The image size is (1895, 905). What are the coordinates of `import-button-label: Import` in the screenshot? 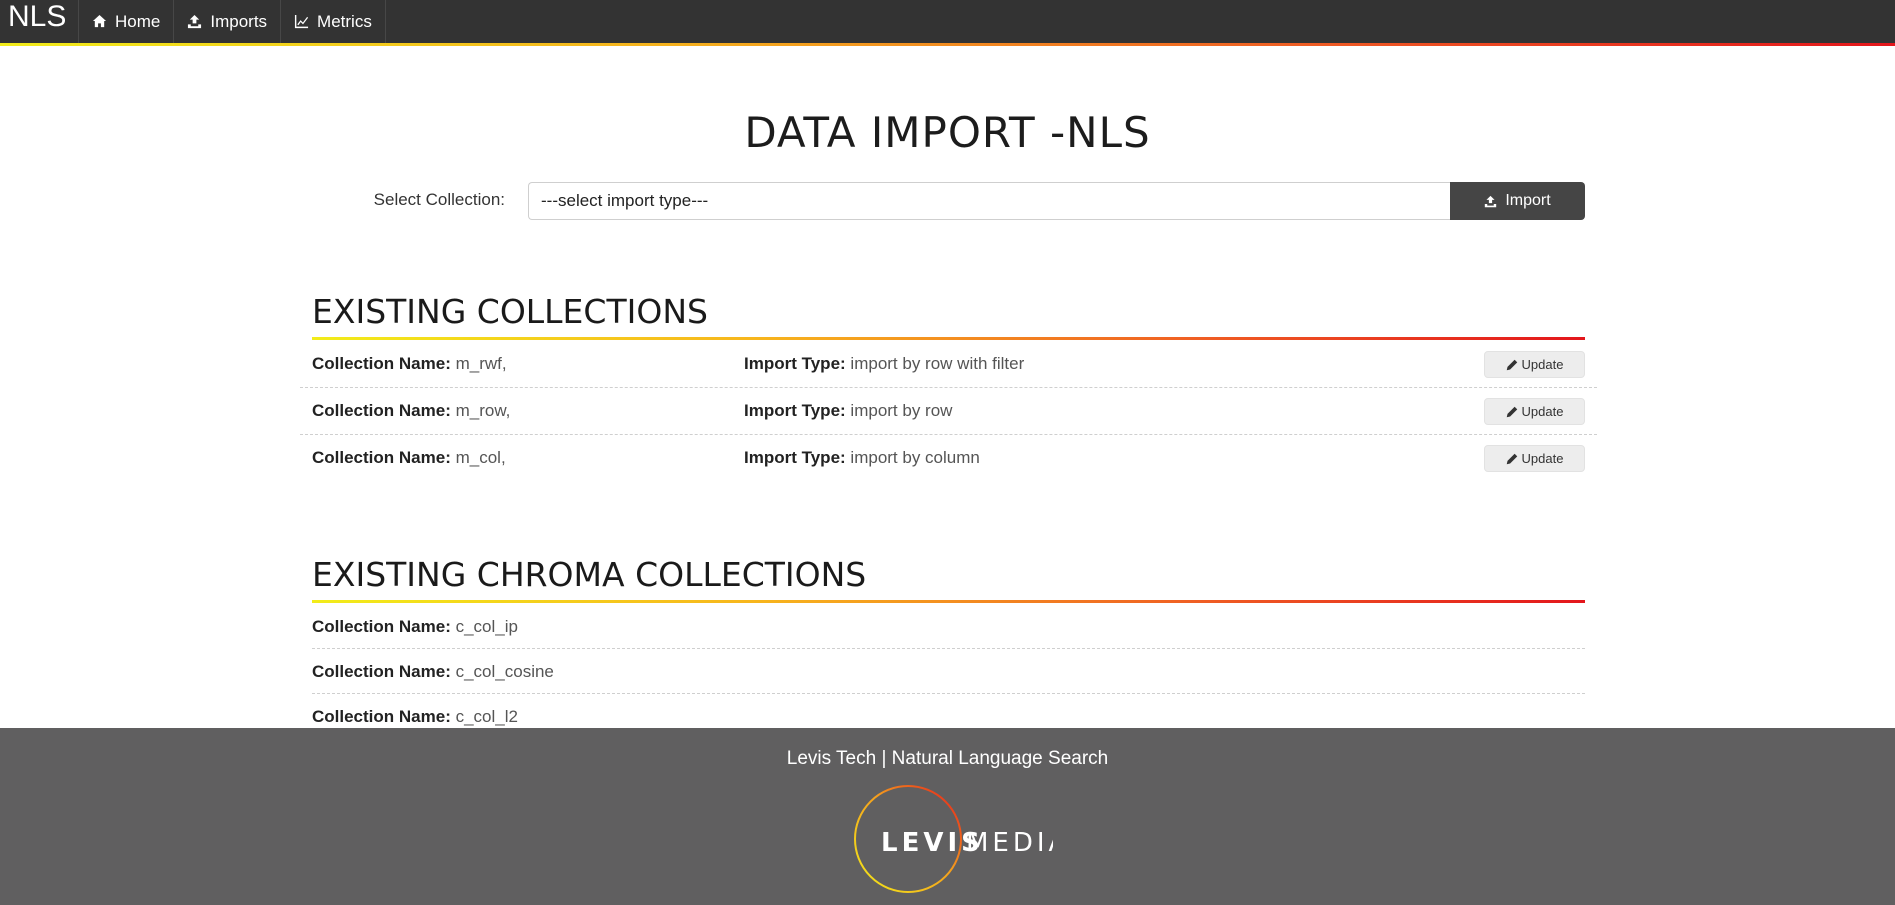 It's located at (1528, 200).